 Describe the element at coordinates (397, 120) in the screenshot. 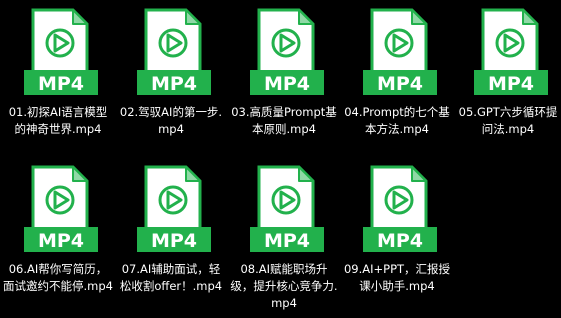

I see `file-name-label: 04.Prompt的七个基本方法.mp4` at that location.